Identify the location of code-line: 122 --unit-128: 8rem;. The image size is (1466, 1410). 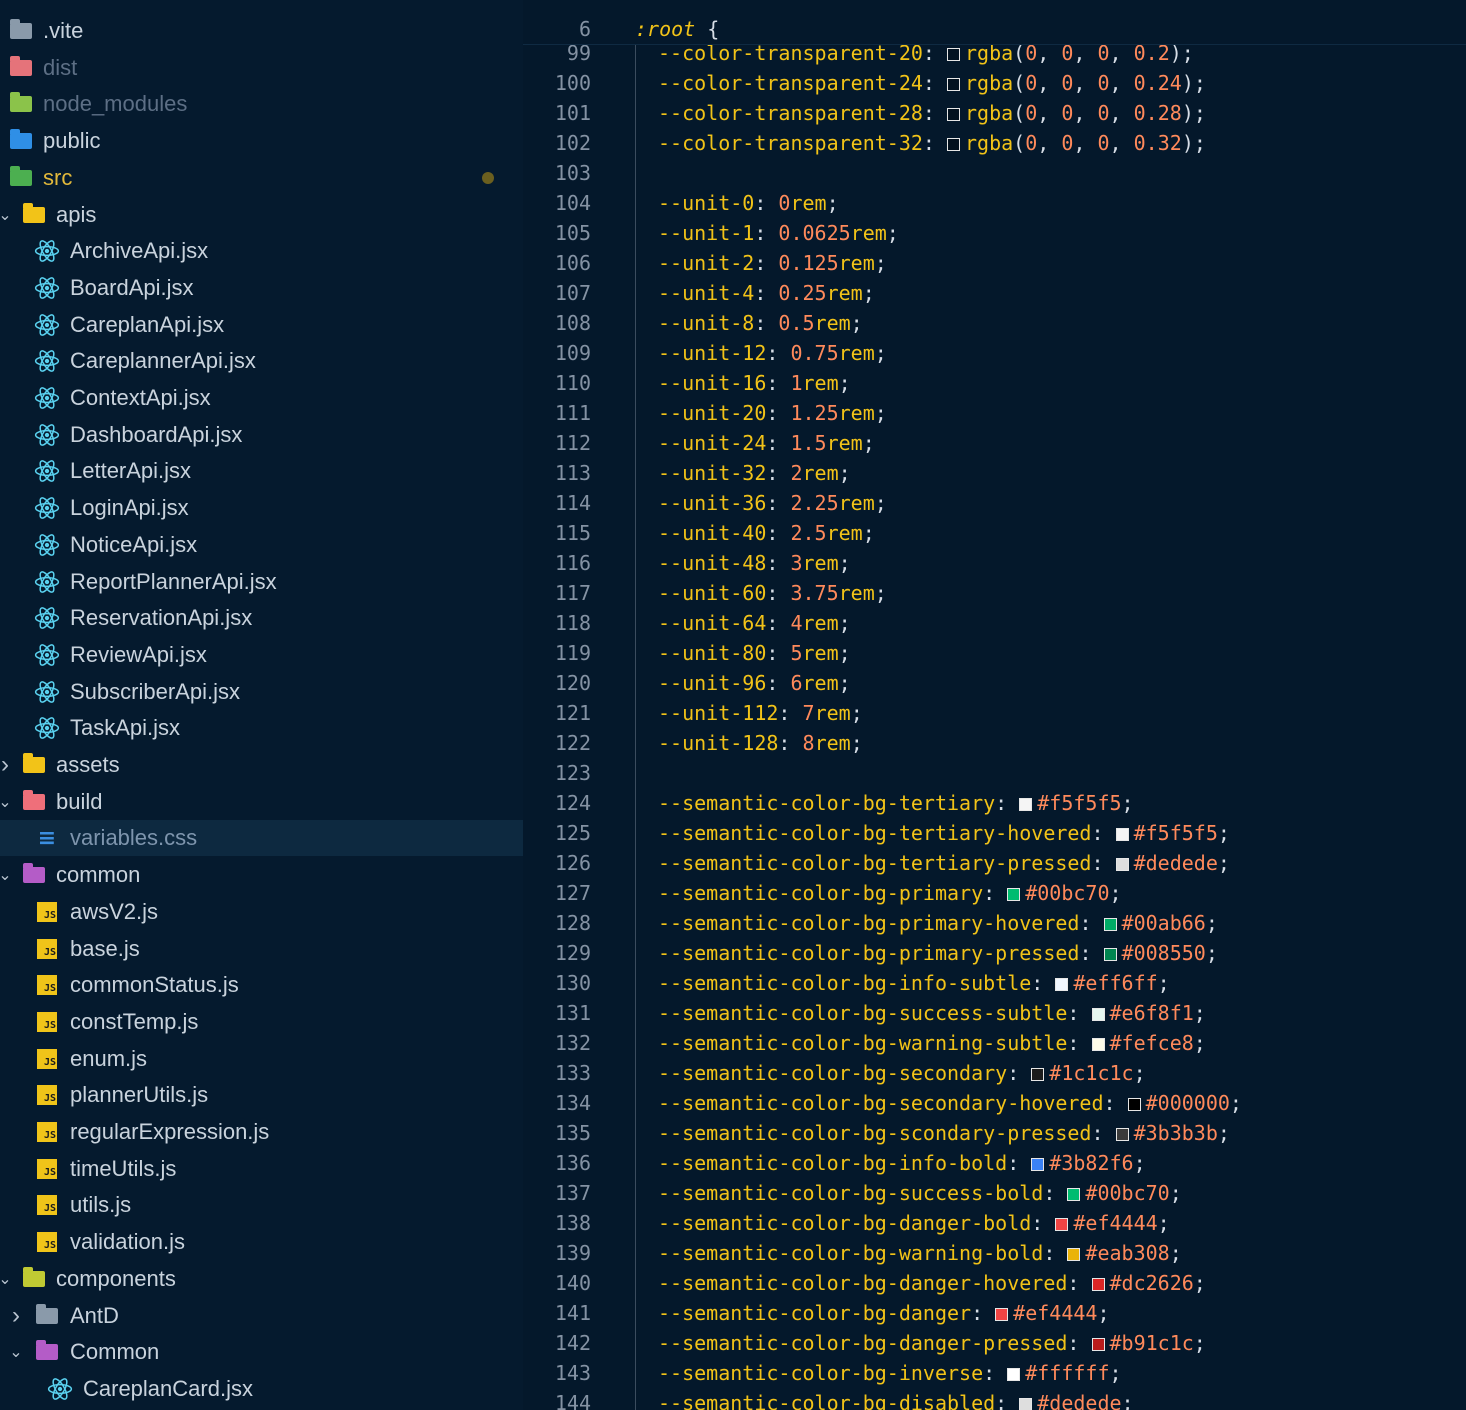
(994, 743).